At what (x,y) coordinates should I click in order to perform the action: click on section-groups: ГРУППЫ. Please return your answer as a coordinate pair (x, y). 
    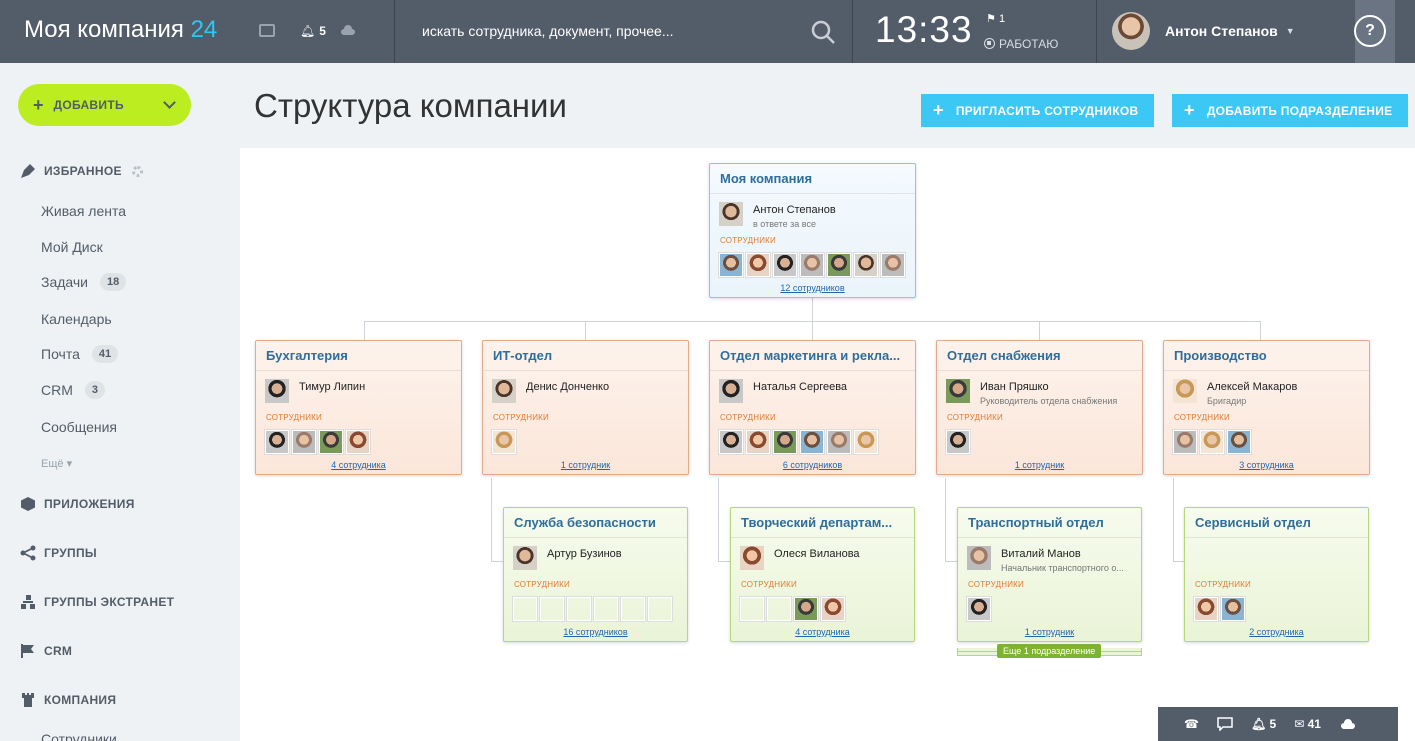
    Looking at the image, I should click on (58, 553).